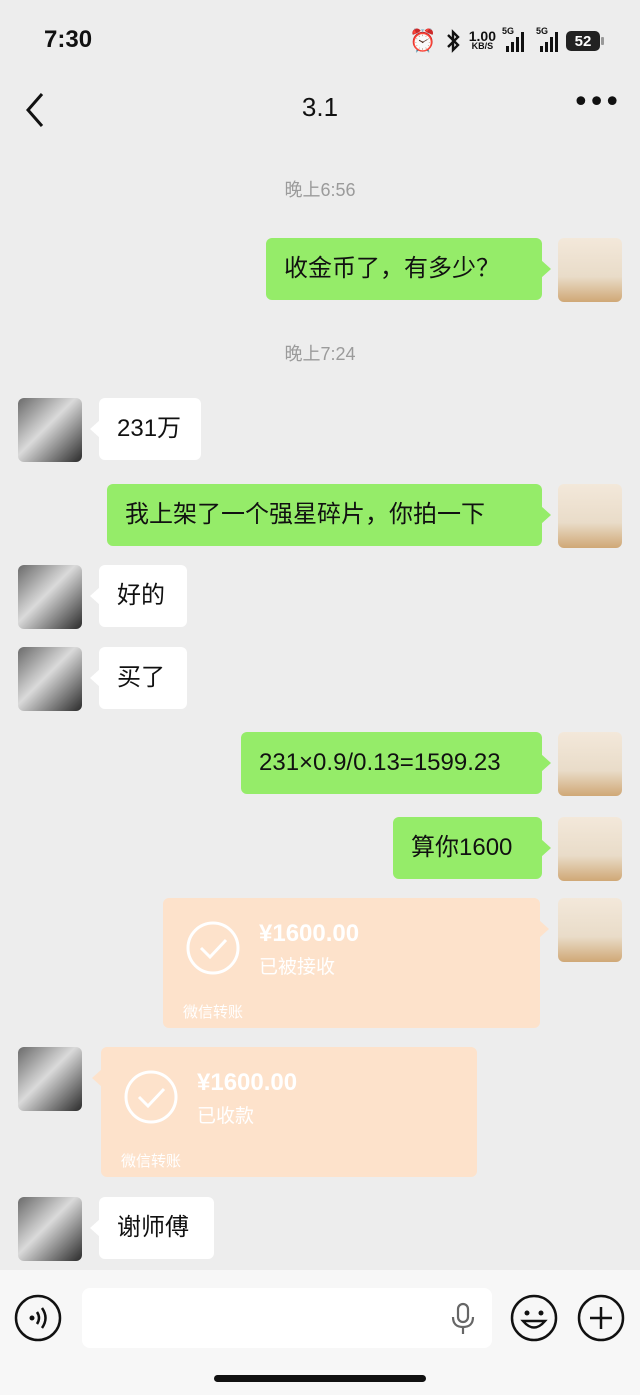 The image size is (640, 1395). I want to click on message-bubble-outgoing: 231×0.9/0.13=1599.23, so click(396, 763).